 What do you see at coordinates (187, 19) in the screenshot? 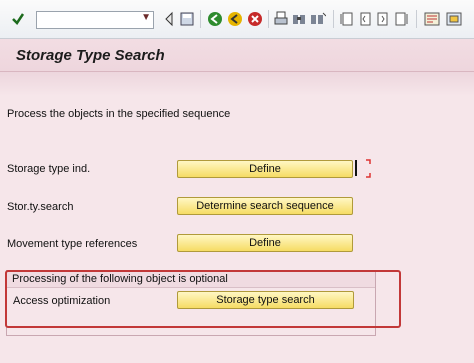
I see `save-icon` at bounding box center [187, 19].